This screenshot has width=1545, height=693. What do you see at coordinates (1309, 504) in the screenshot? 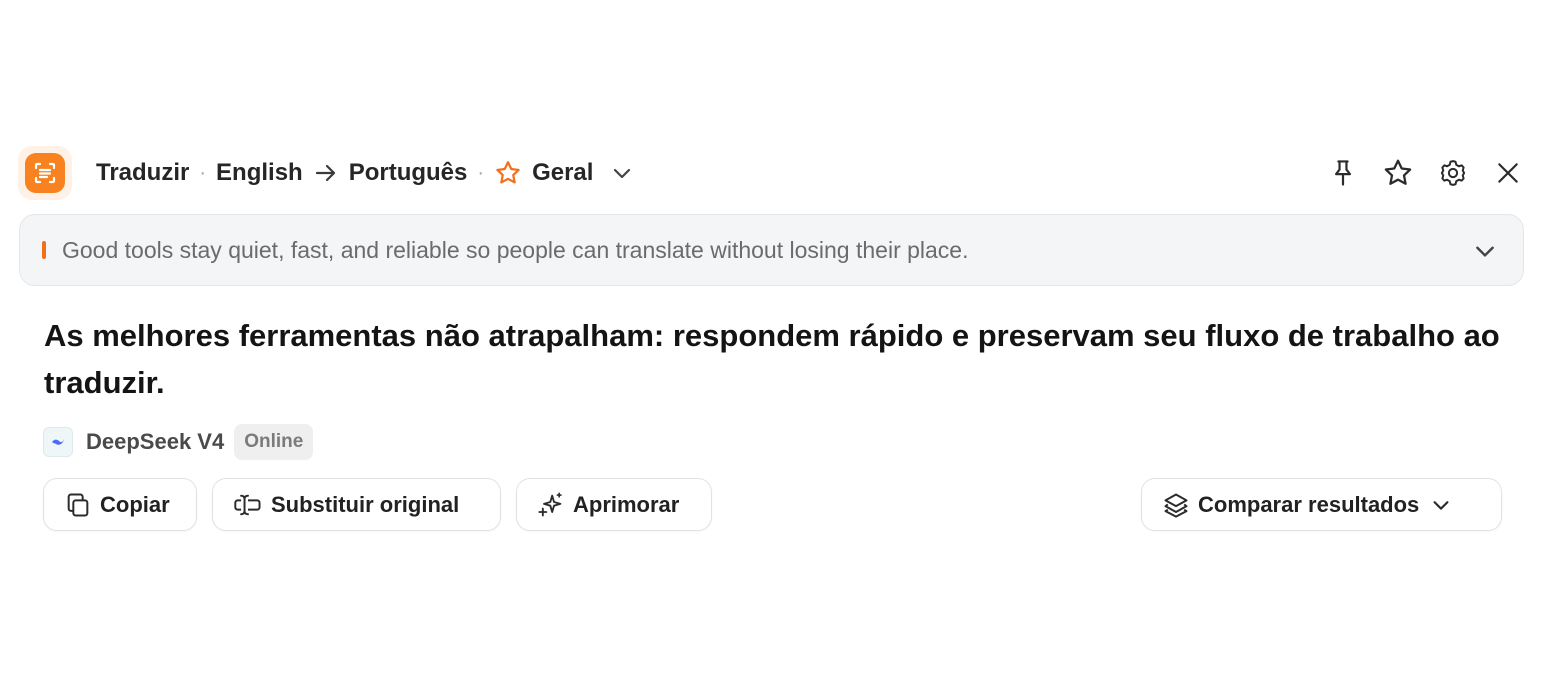
I see `compare-results-label: Comparar resultados` at bounding box center [1309, 504].